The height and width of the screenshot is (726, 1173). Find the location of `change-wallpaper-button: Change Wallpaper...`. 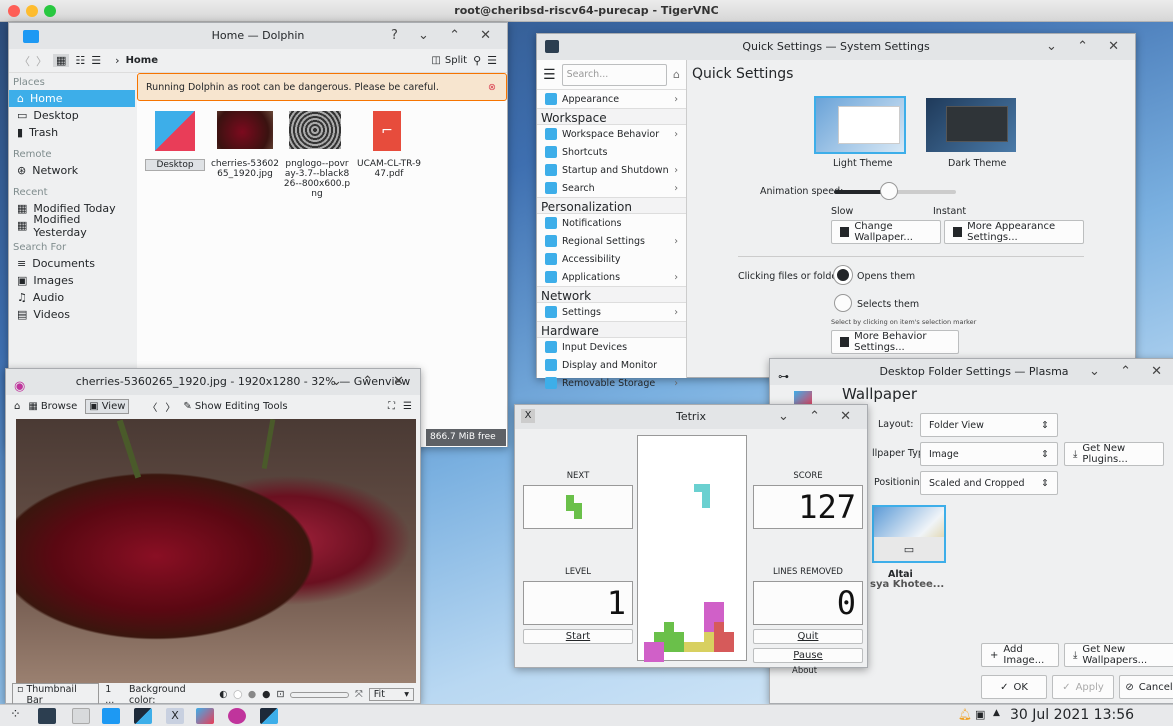

change-wallpaper-button: Change Wallpaper... is located at coordinates (886, 232).